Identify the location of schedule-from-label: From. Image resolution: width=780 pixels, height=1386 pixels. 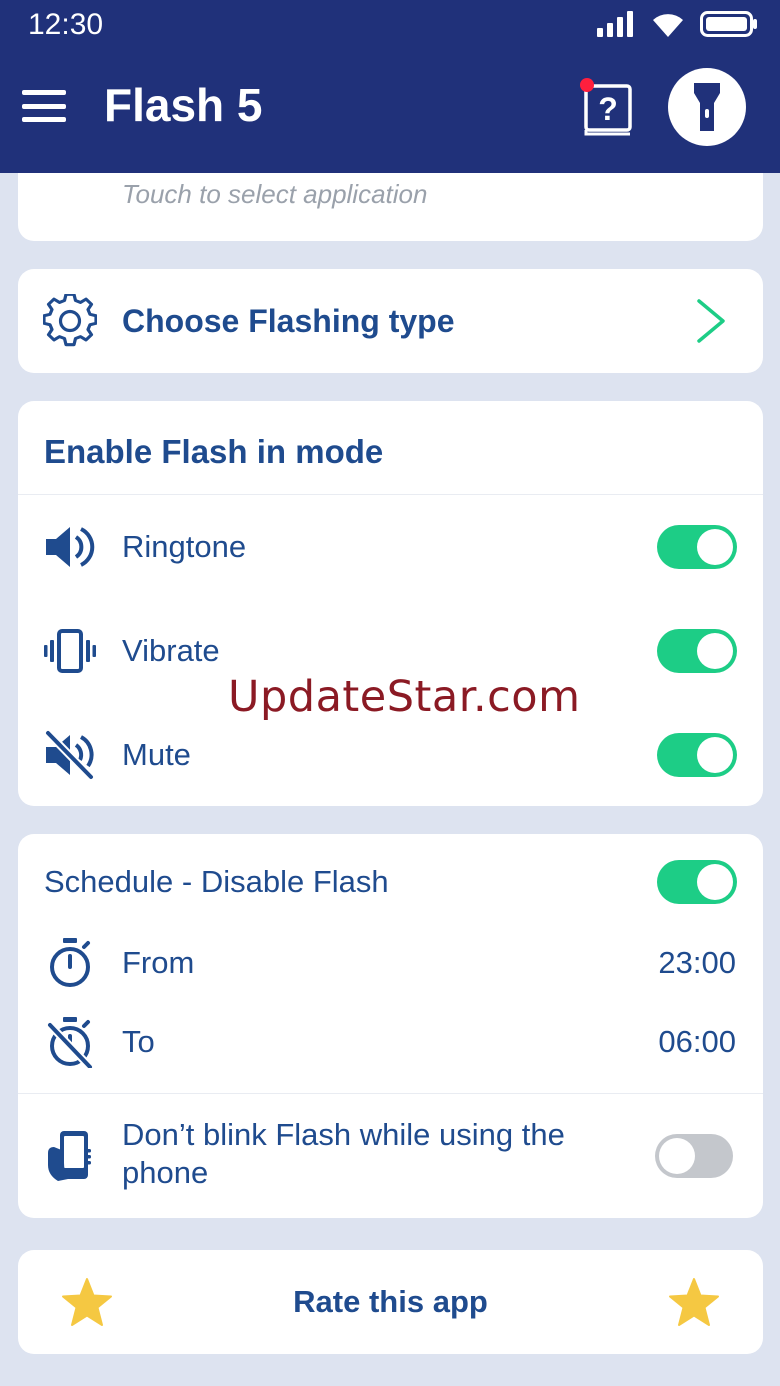
(158, 962).